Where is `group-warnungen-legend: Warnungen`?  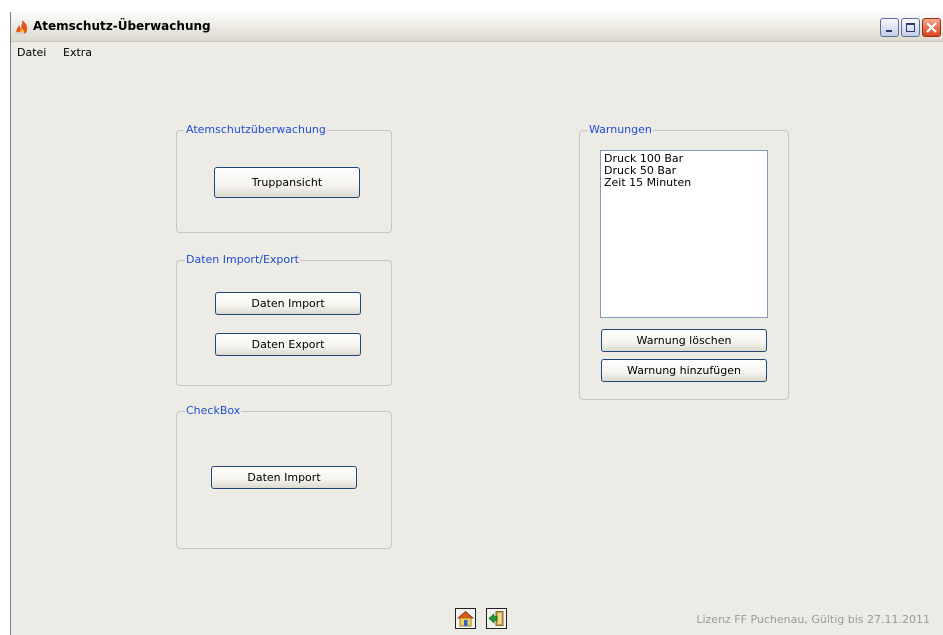
group-warnungen-legend: Warnungen is located at coordinates (620, 129).